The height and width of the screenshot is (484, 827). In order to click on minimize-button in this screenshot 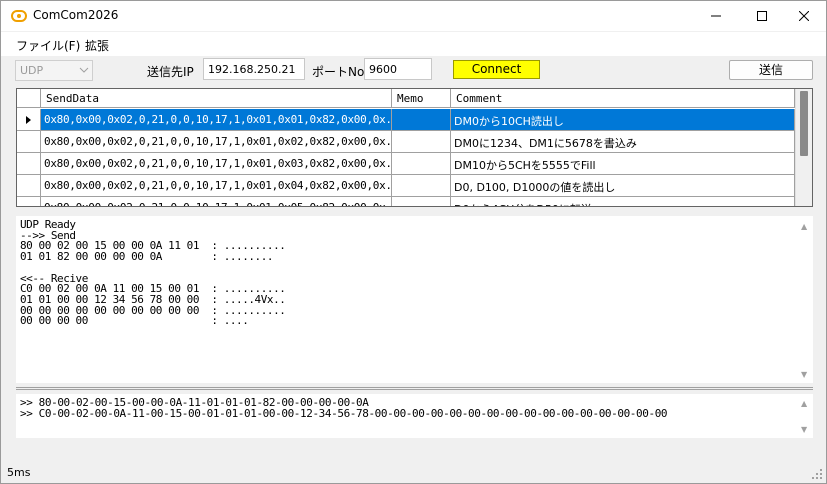, I will do `click(716, 16)`.